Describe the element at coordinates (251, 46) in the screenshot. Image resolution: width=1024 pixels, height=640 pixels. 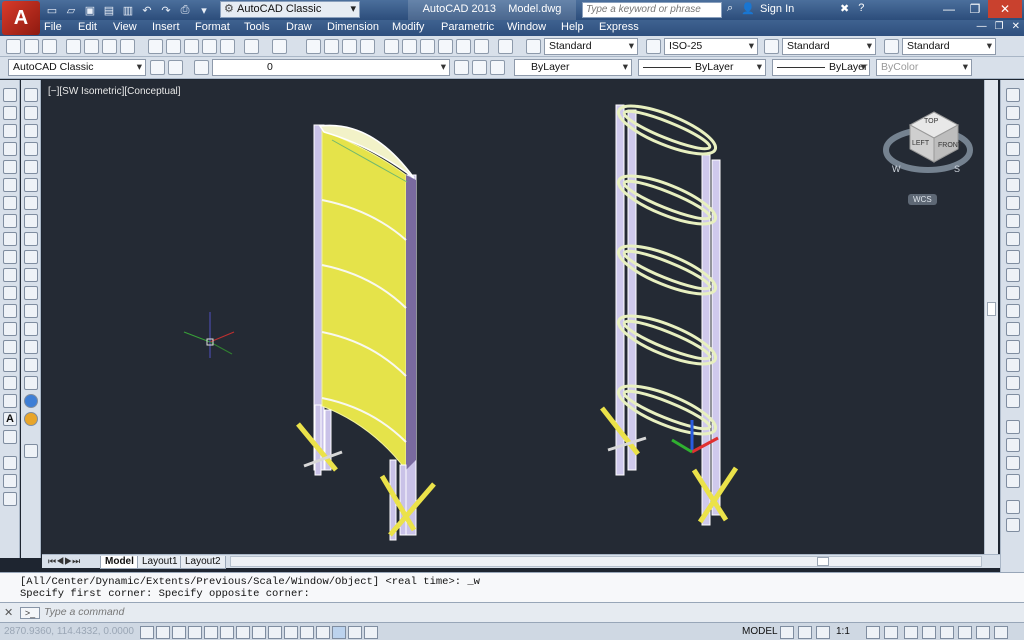
I see `undo-tb-icon` at that location.